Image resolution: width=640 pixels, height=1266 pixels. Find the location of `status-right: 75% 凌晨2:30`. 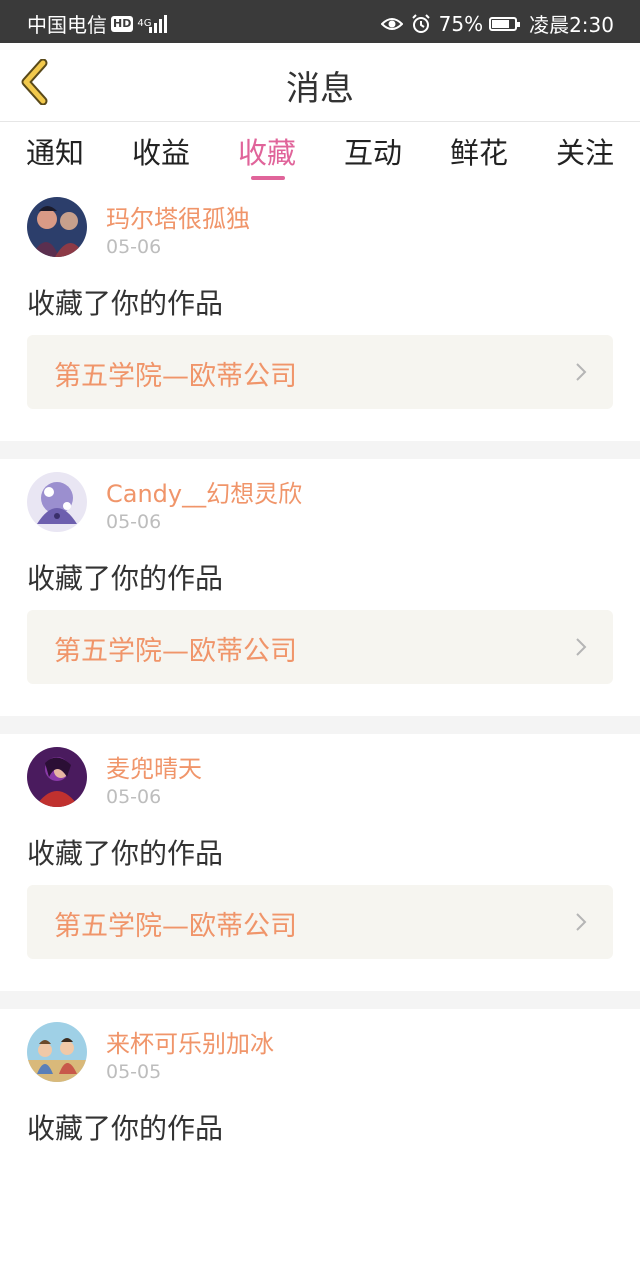

status-right: 75% 凌晨2:30 is located at coordinates (497, 23).